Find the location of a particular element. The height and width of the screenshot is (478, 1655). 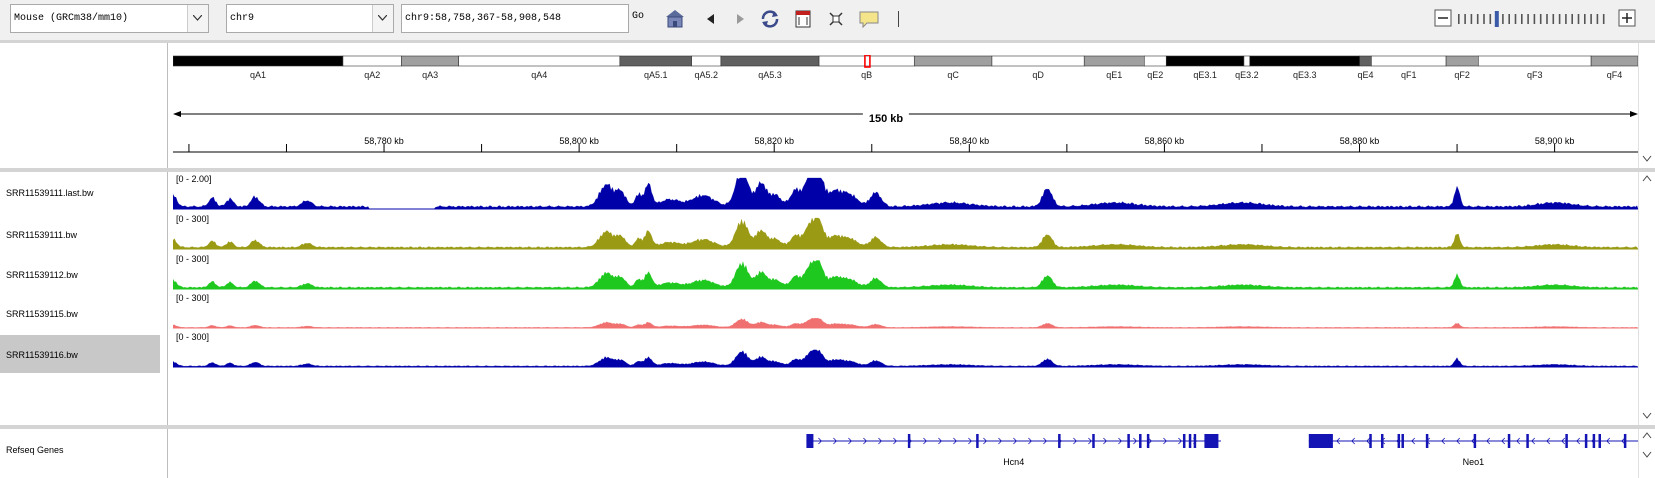

track-name: SRR11539112.bw is located at coordinates (42, 275).